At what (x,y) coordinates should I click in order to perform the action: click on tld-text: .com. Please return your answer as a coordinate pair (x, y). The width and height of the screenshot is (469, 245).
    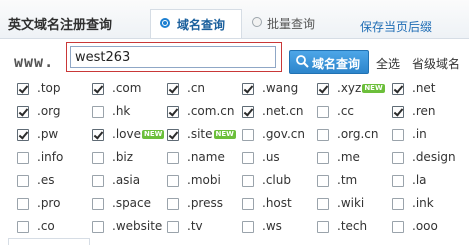
    Looking at the image, I should click on (127, 88).